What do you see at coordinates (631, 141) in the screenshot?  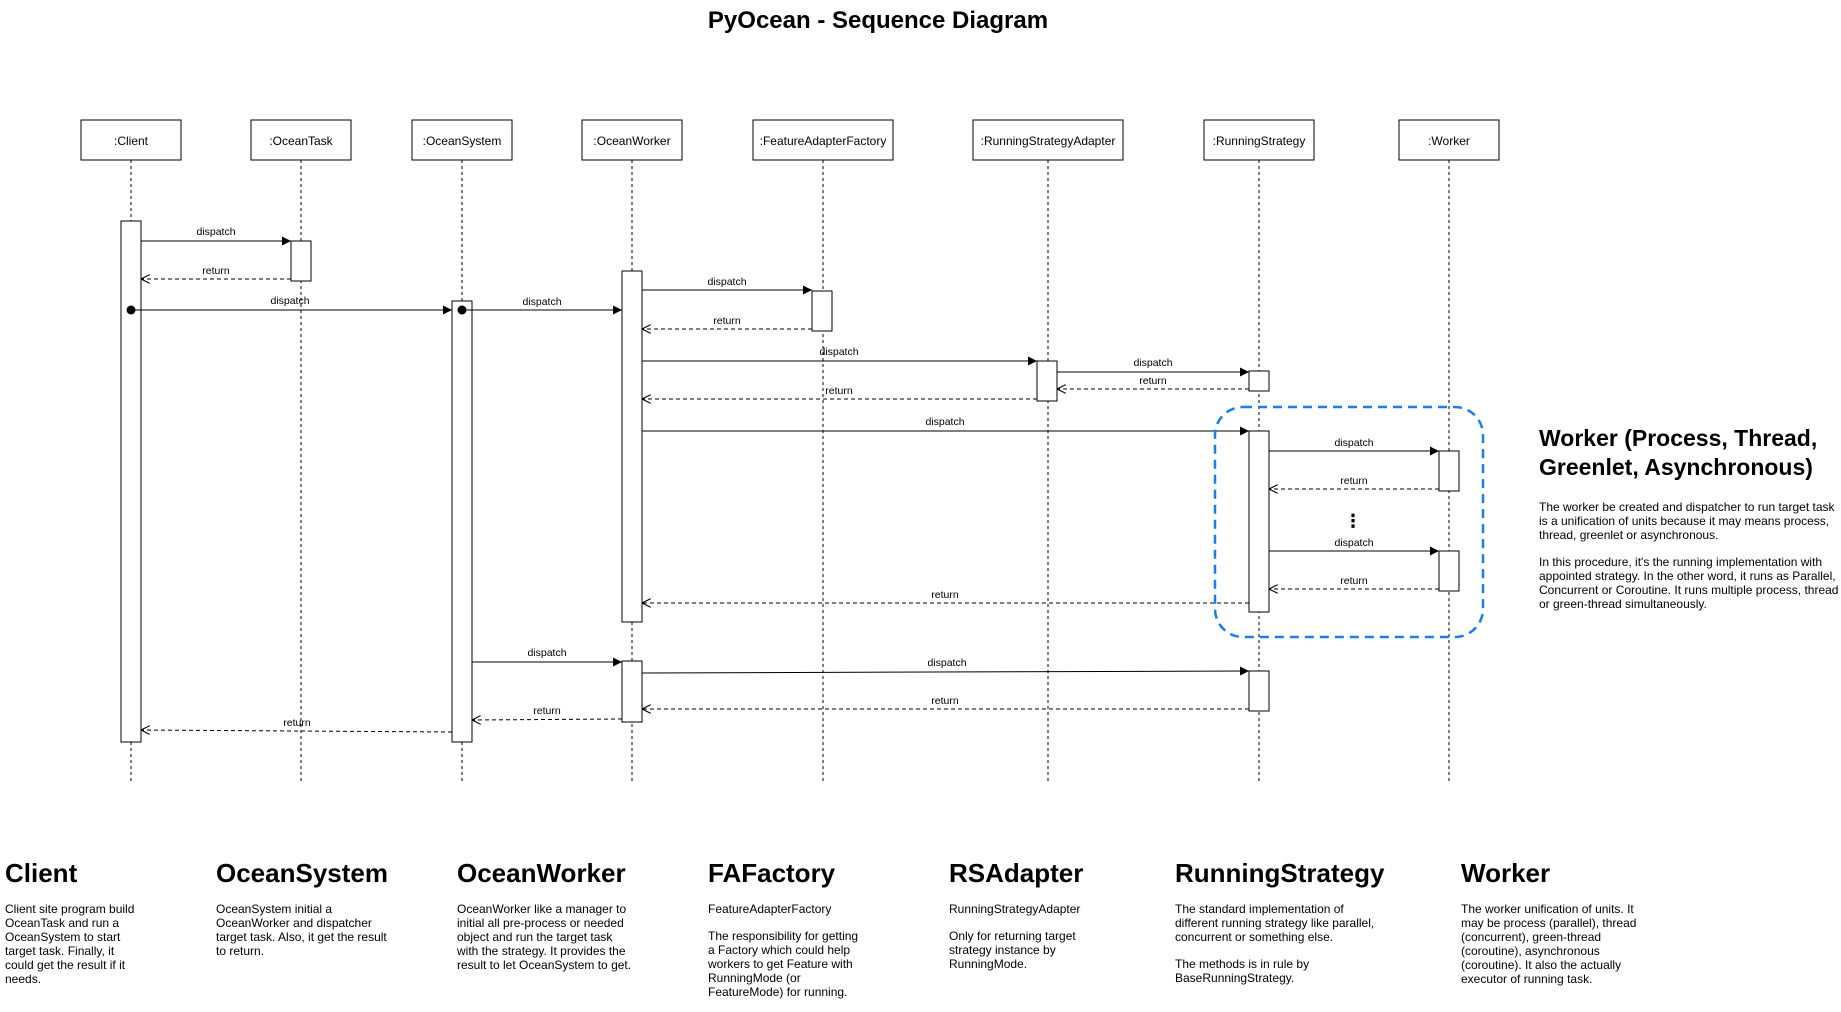 I see `participant-label: :OceanWorker` at bounding box center [631, 141].